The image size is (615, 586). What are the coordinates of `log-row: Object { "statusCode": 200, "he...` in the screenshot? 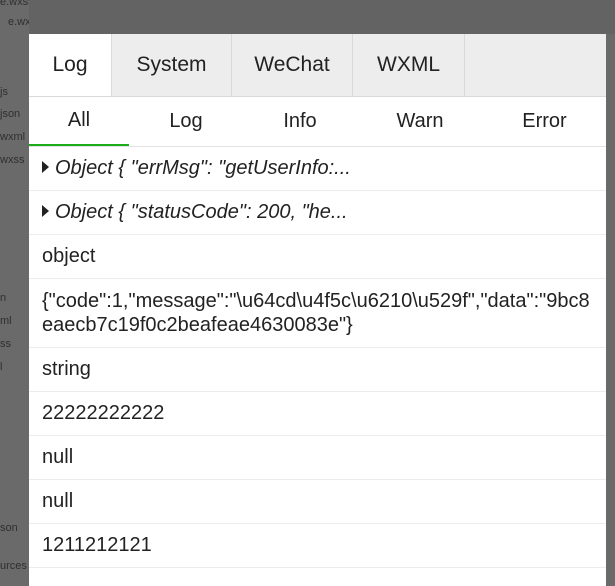 It's located at (317, 213).